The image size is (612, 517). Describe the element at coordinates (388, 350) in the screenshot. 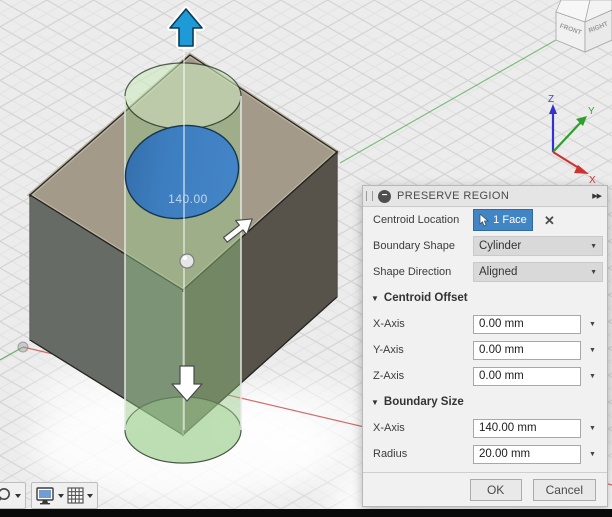

I see `offset-y-label: Y-Axis` at that location.